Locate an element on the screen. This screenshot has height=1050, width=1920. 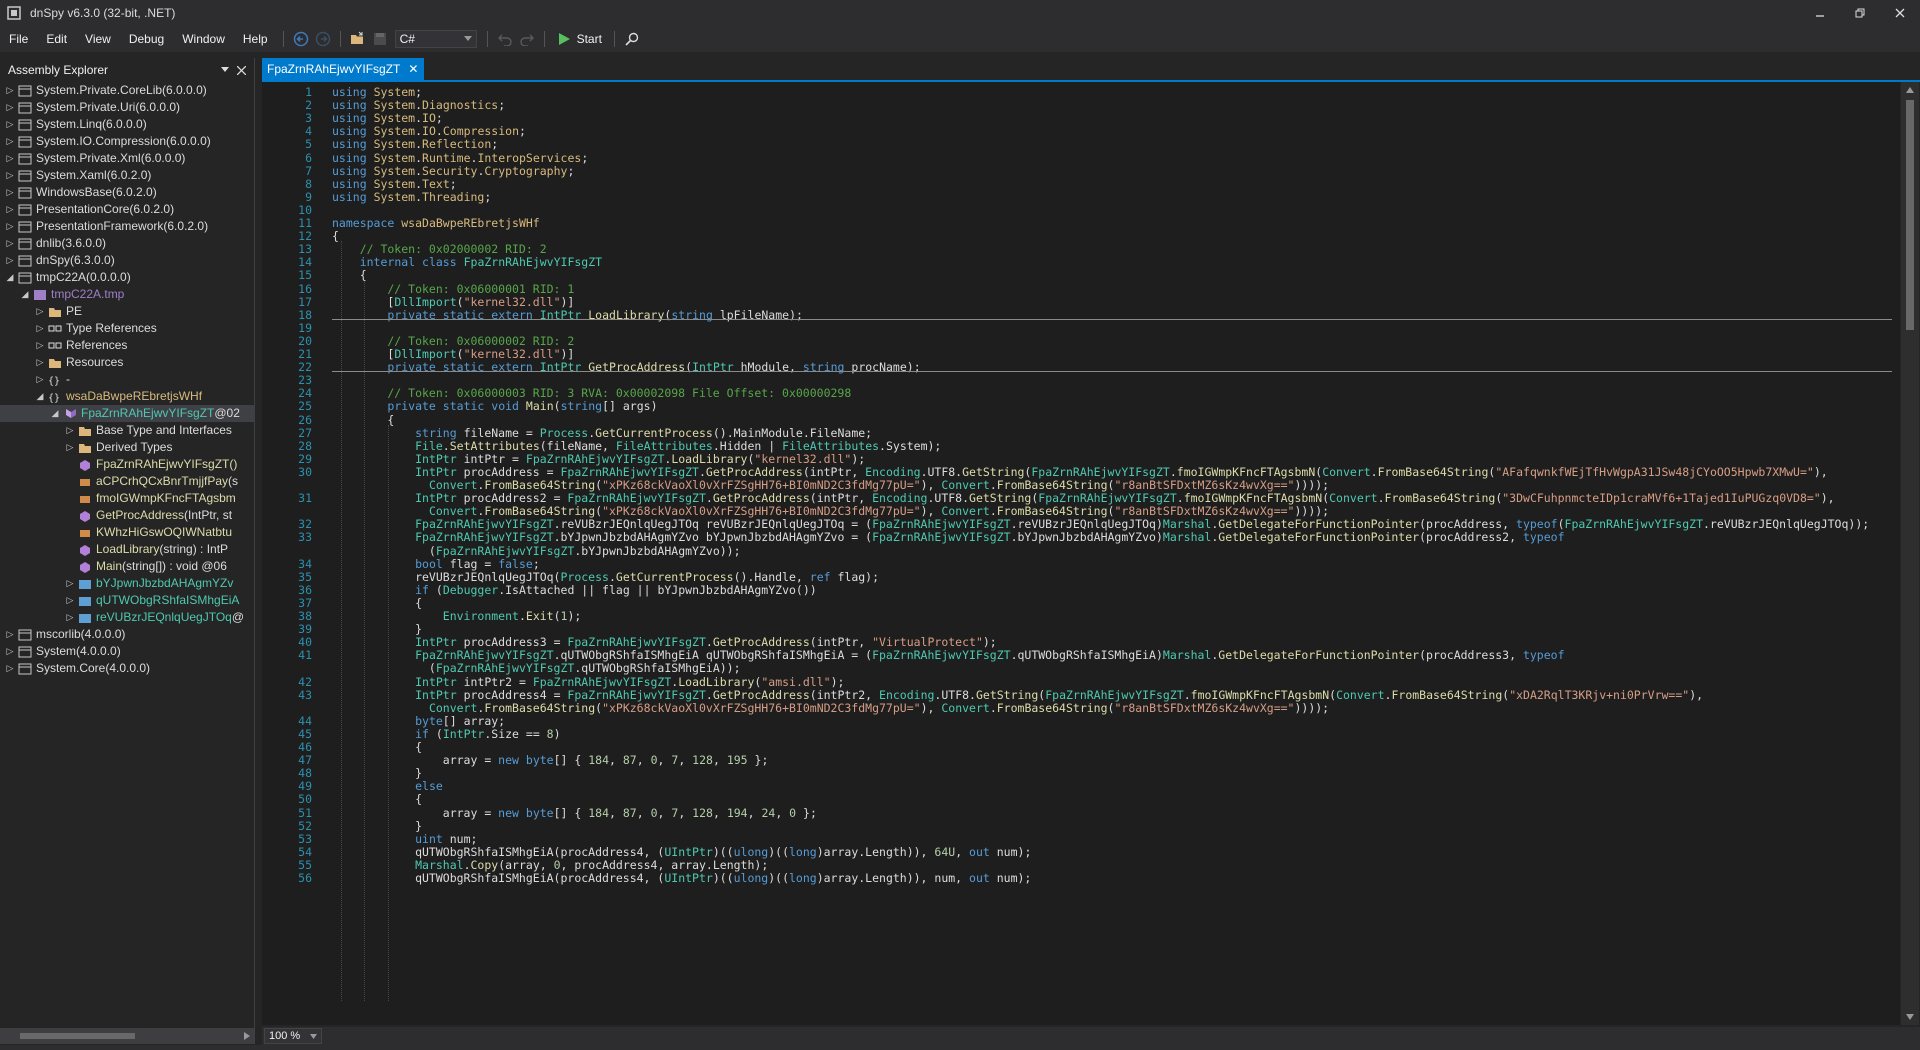
tree-node: ▷ System.IO.Compression (6.0.0.0) is located at coordinates (127, 141).